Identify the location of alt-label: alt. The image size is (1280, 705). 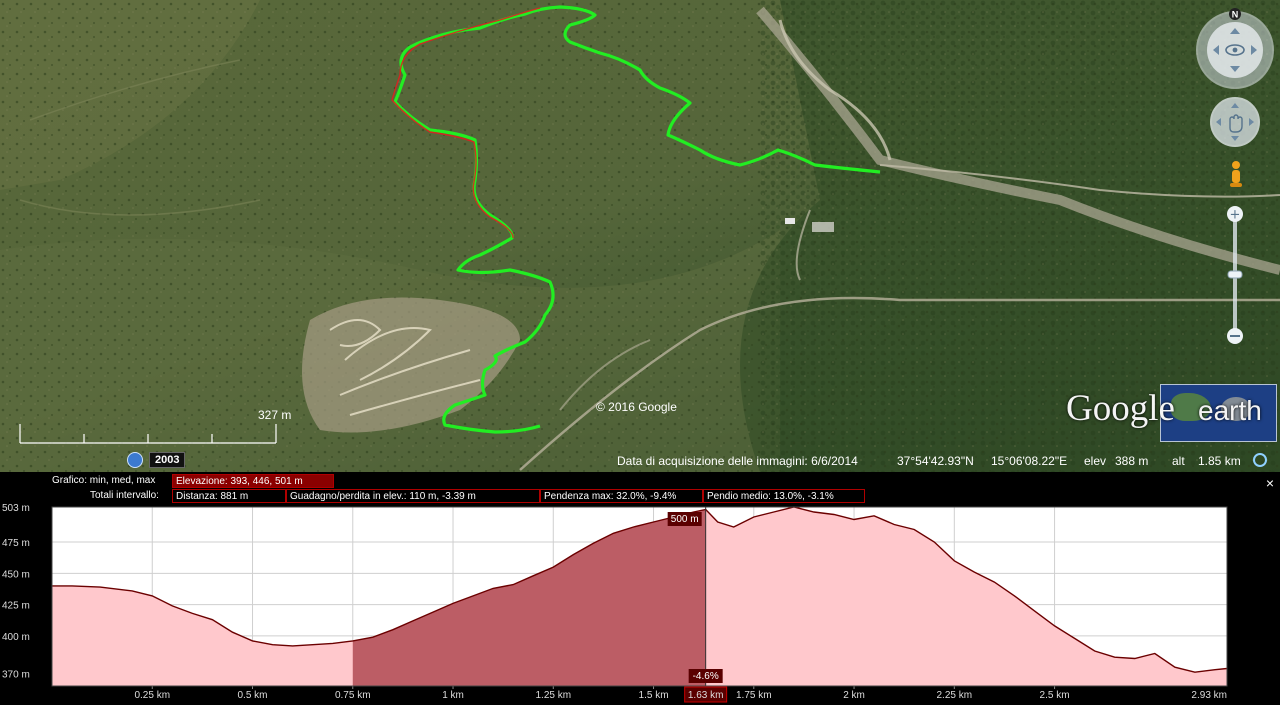
(1178, 461).